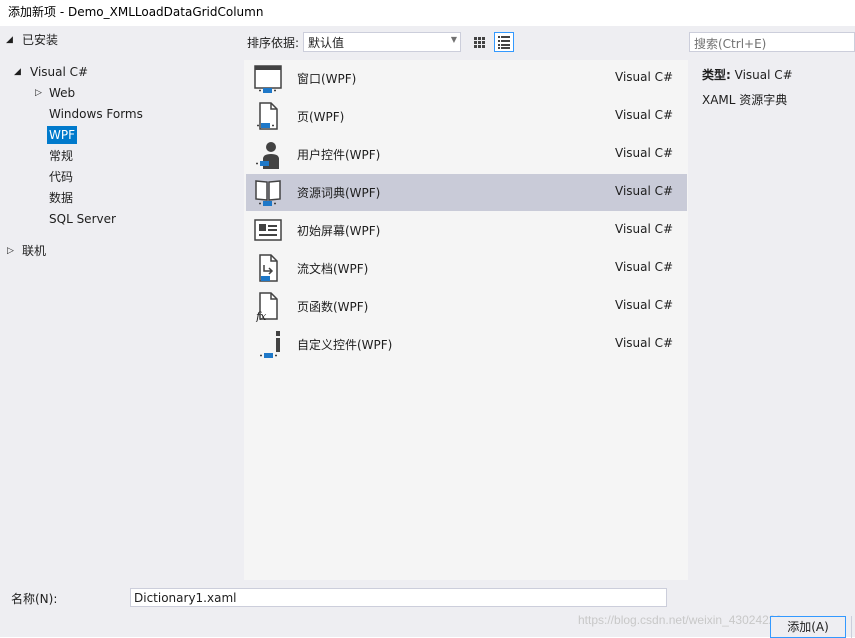  Describe the element at coordinates (745, 100) in the screenshot. I see `template-description: XAML 资源字典` at that location.